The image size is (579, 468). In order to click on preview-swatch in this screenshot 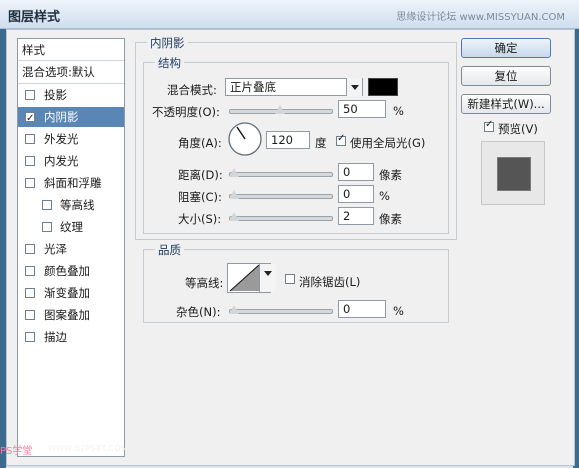, I will do `click(514, 174)`.